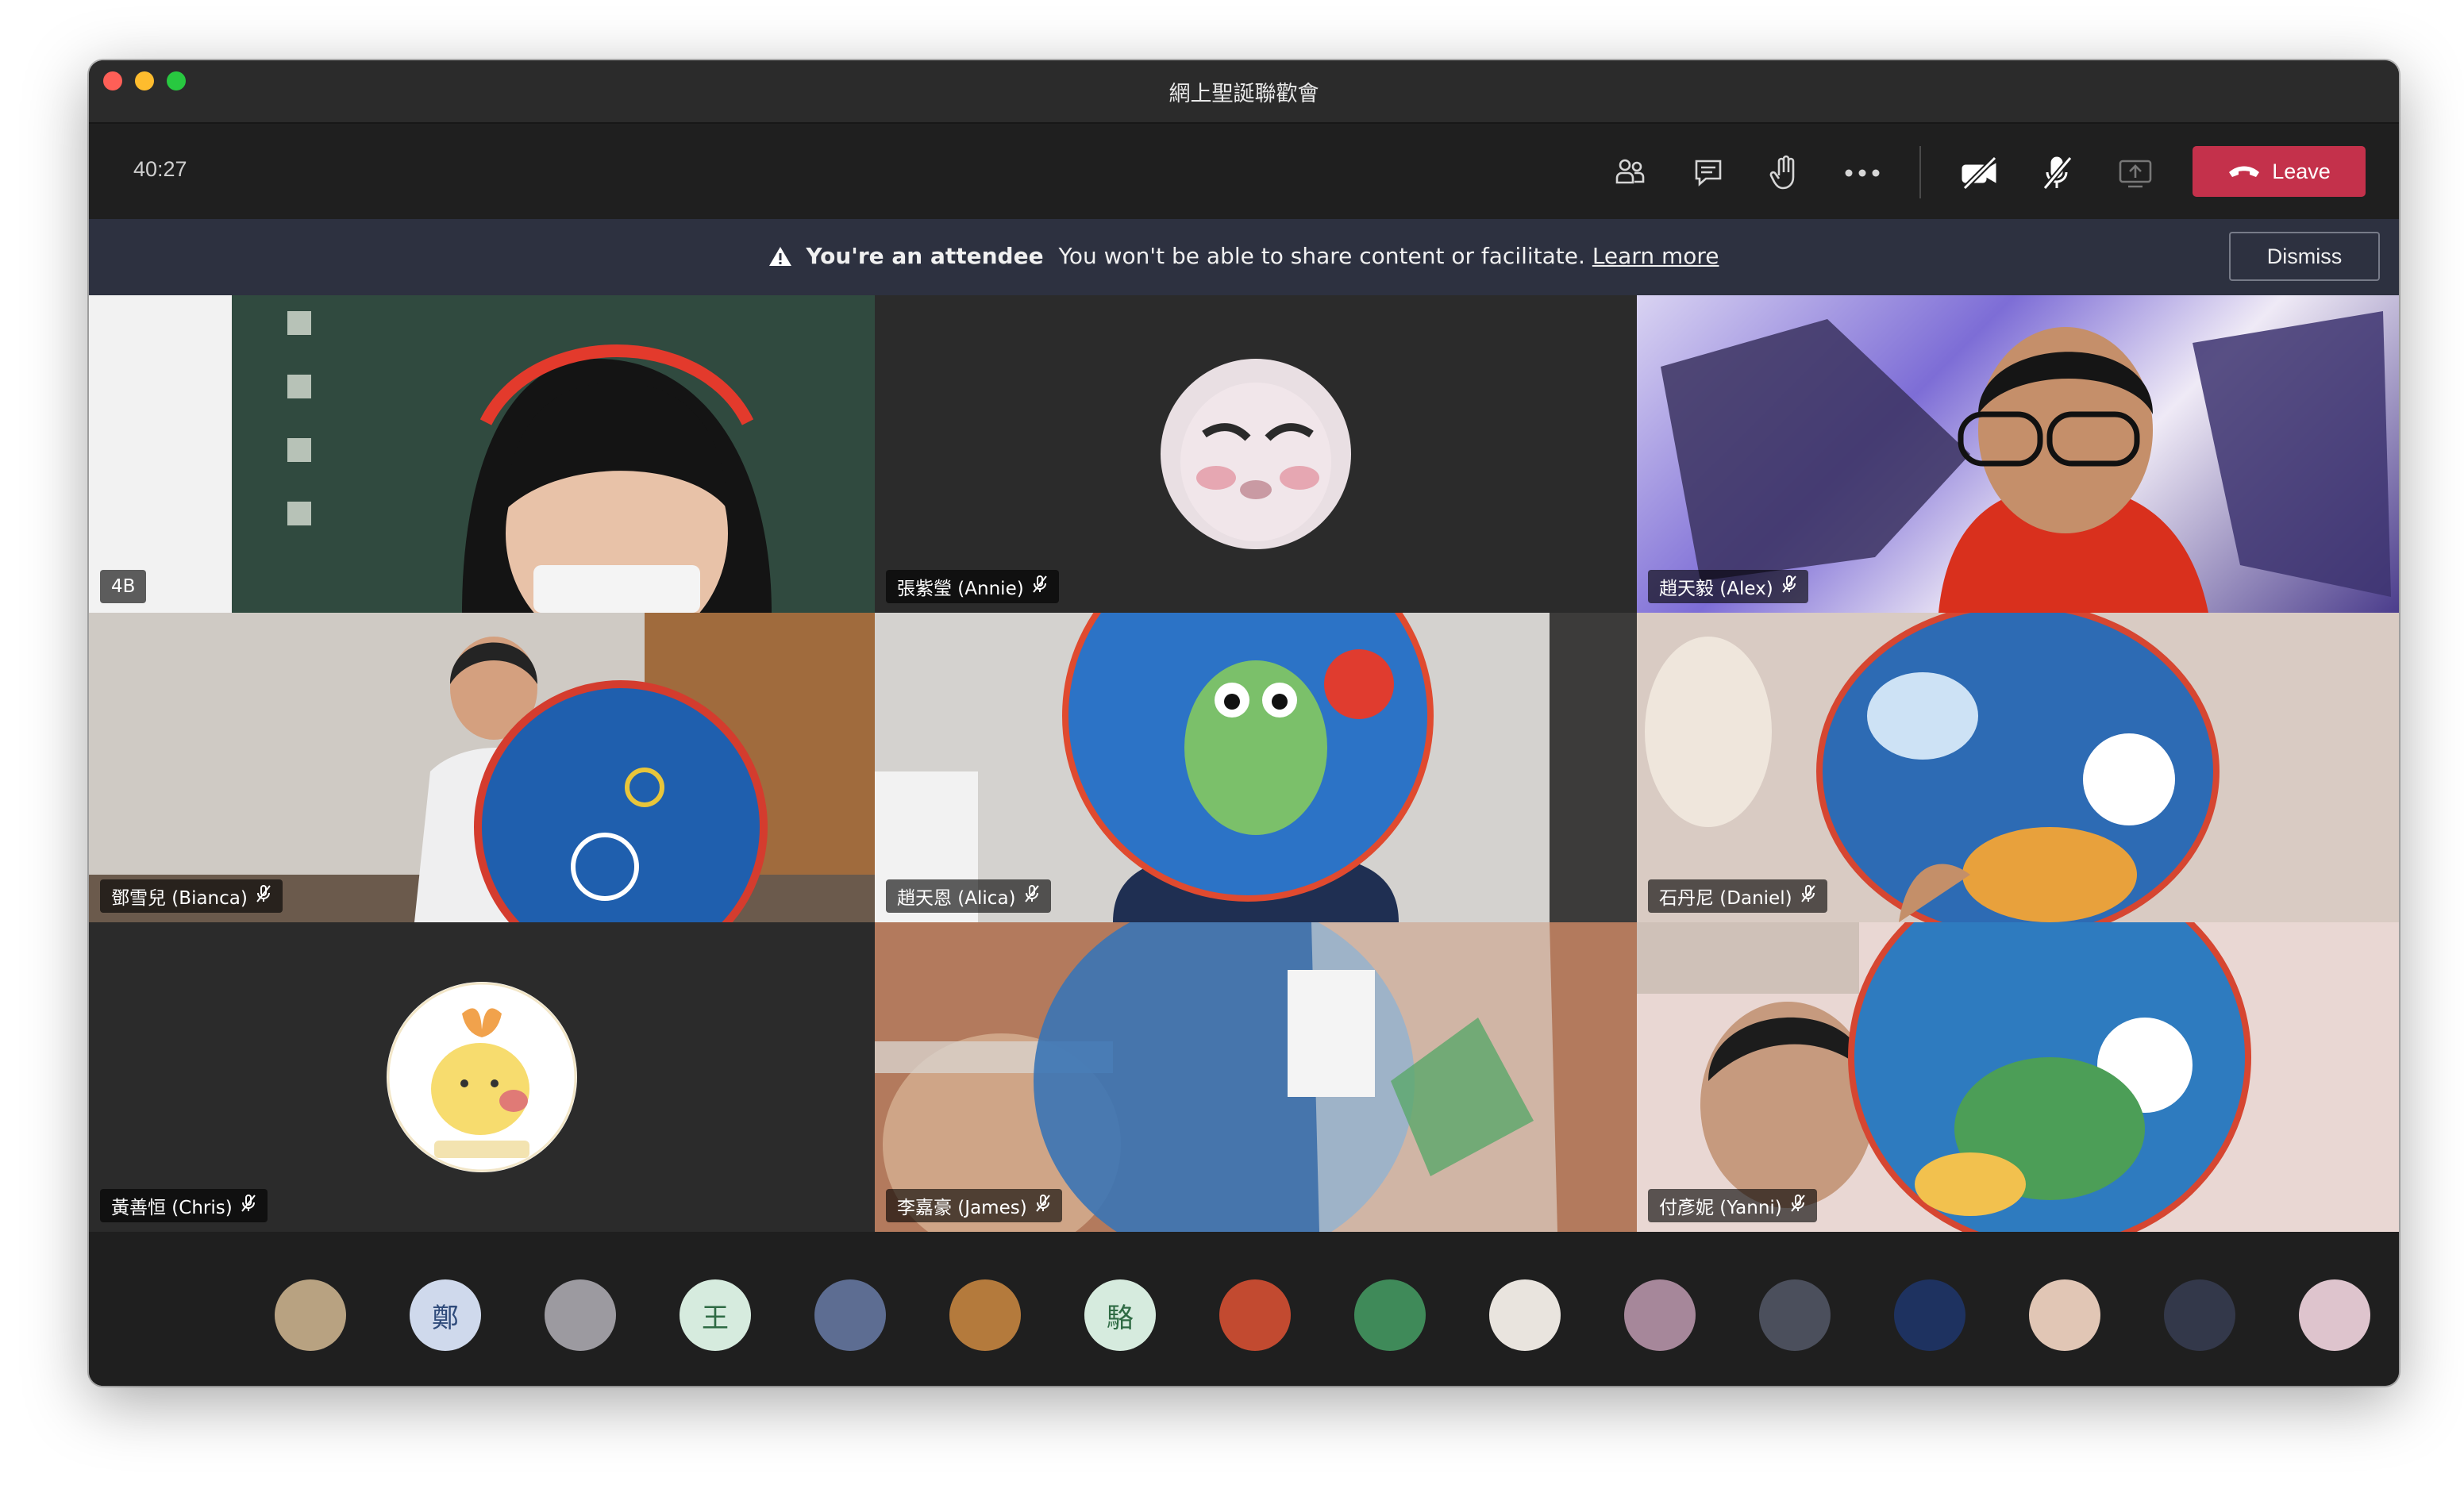 The width and height of the screenshot is (2464, 1489). Describe the element at coordinates (1785, 173) in the screenshot. I see `raise-hand-icon` at that location.